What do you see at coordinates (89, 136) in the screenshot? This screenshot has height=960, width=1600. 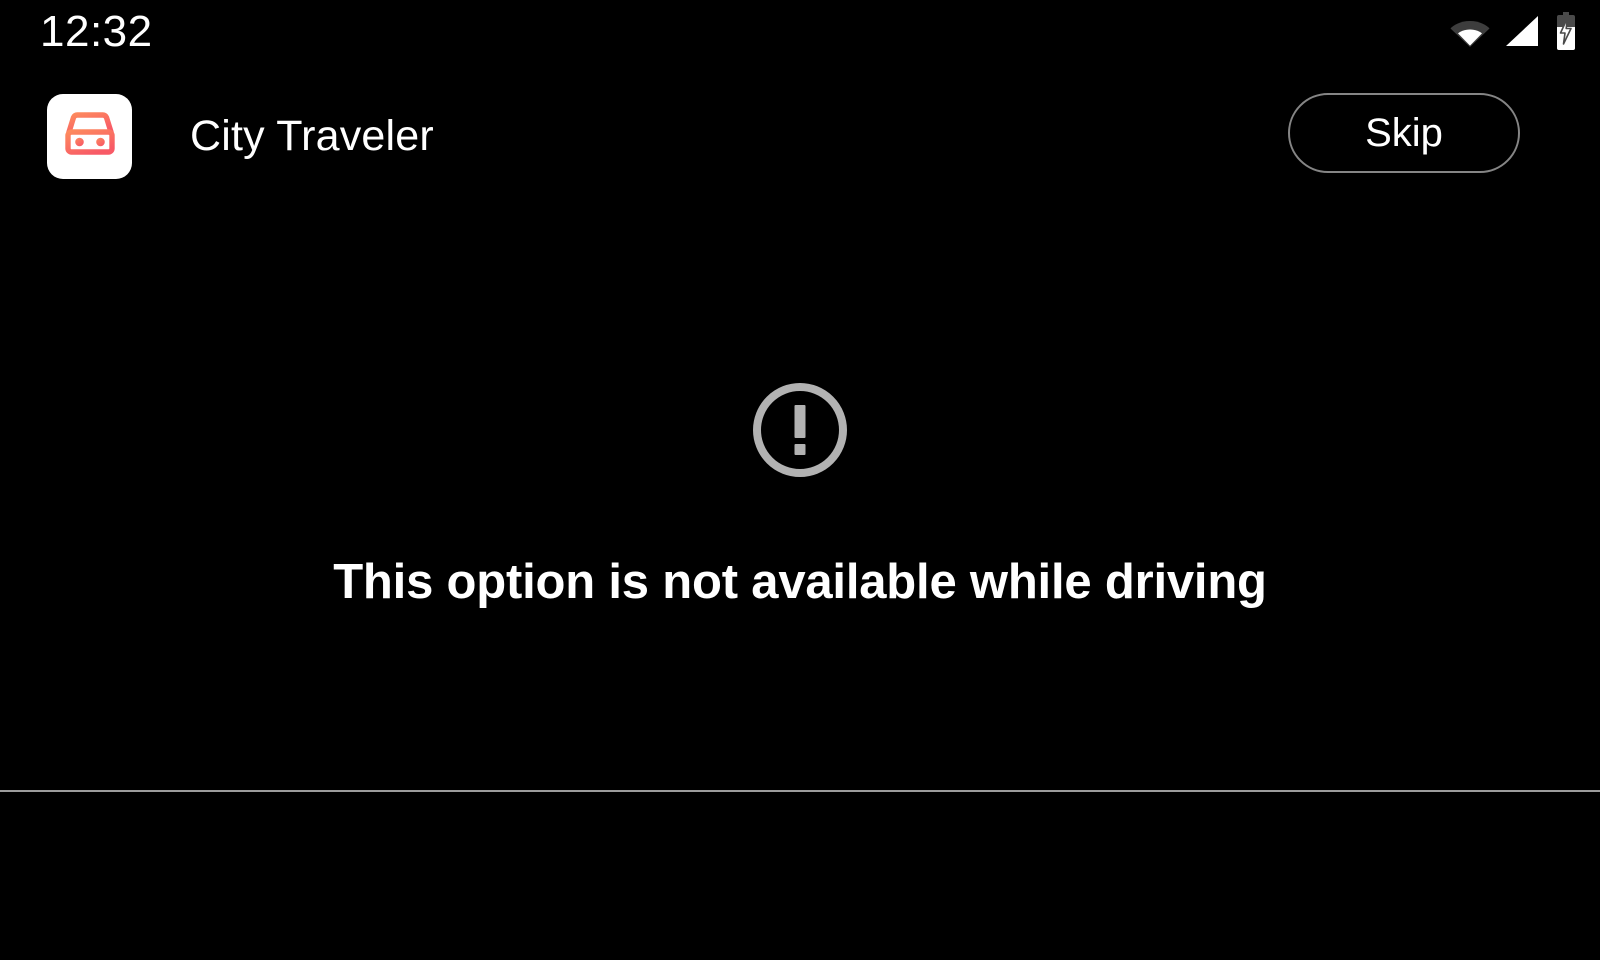 I see `car-app-icon` at bounding box center [89, 136].